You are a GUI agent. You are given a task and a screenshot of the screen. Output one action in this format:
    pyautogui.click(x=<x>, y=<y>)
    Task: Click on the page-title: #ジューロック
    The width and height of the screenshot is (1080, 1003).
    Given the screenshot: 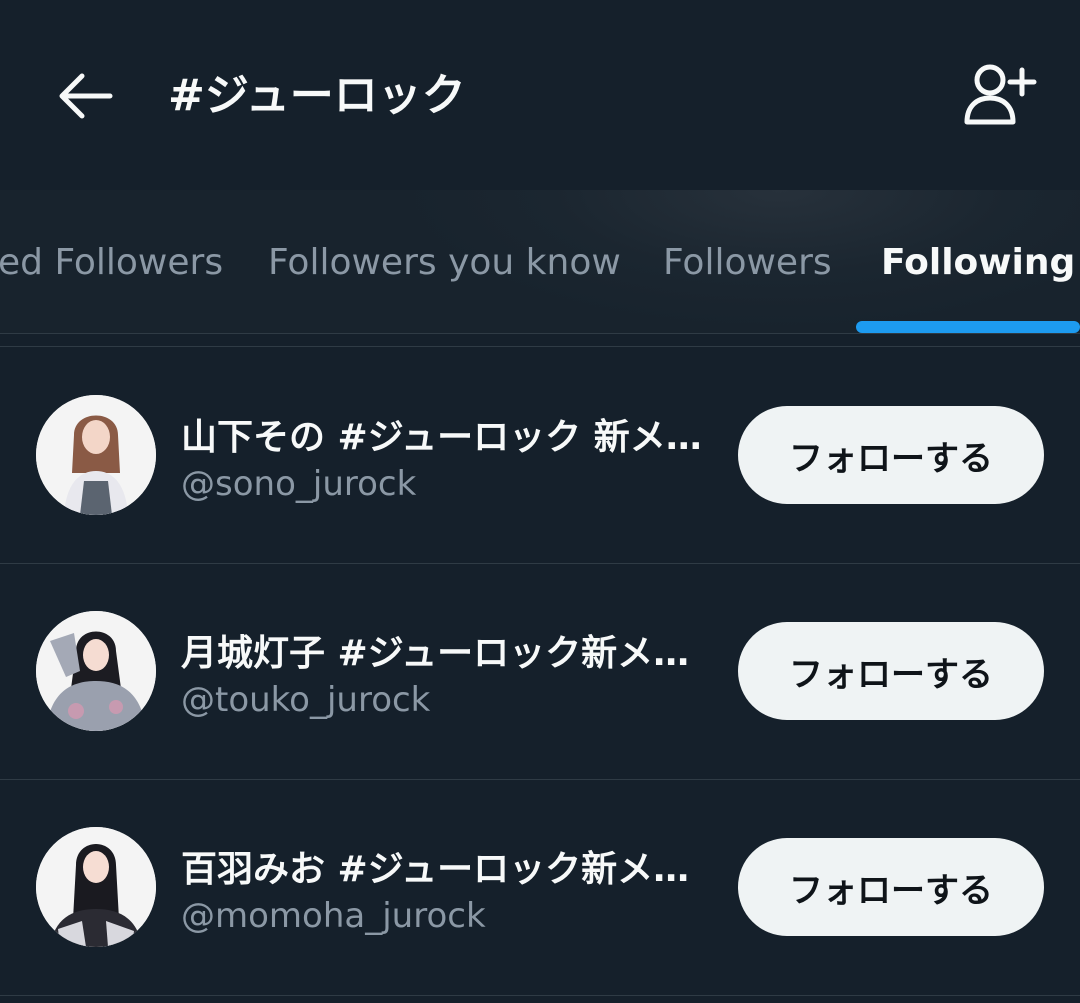 What is the action you would take?
    pyautogui.click(x=317, y=95)
    